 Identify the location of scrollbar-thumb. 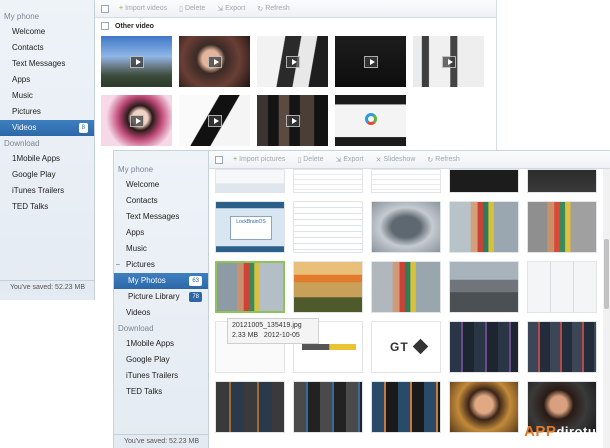
(606, 274).